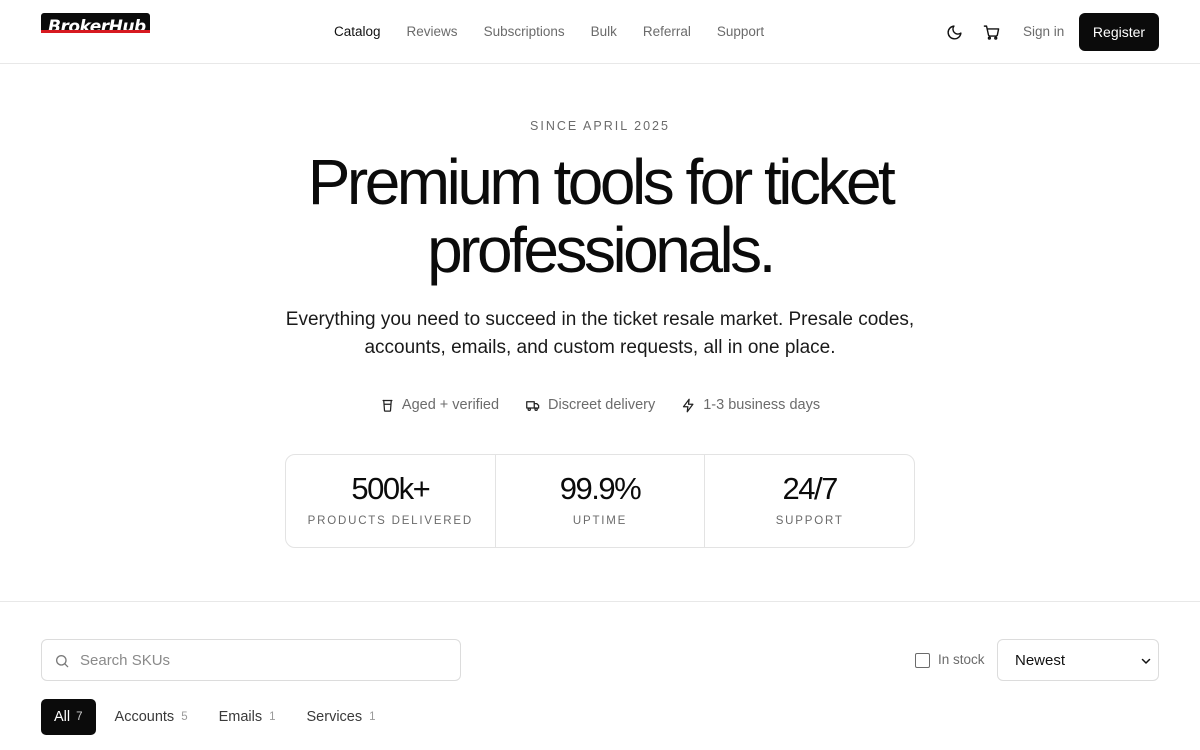 The height and width of the screenshot is (750, 1200). I want to click on feature-label: 1-3 business days, so click(762, 405).